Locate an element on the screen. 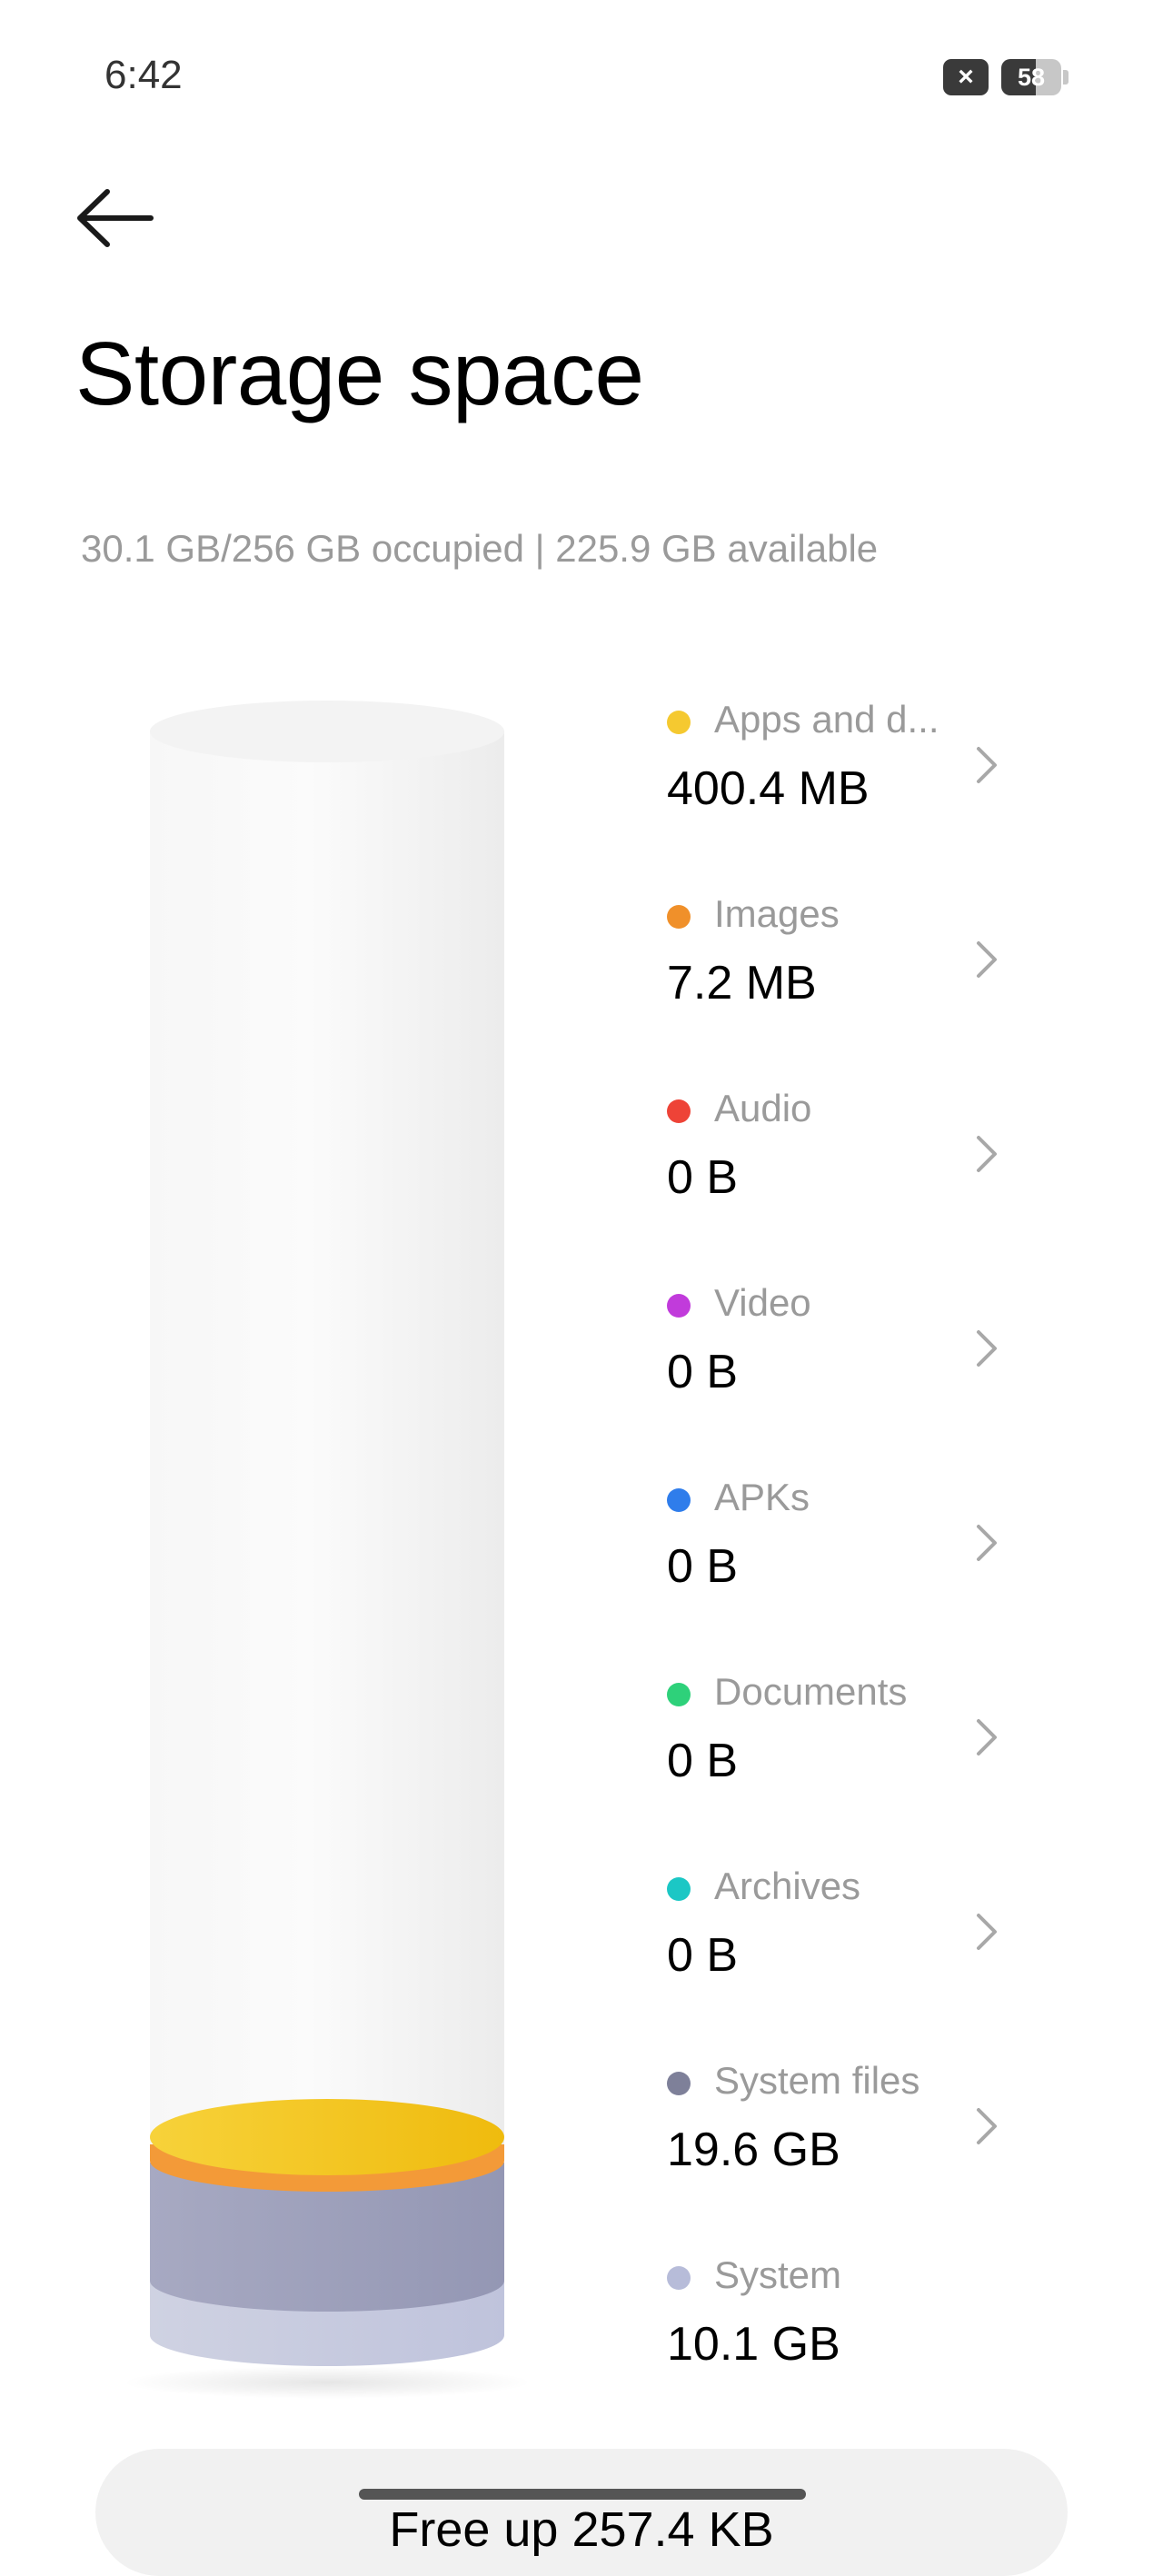  free-up-button: Free up 257.4 KB is located at coordinates (581, 2512).